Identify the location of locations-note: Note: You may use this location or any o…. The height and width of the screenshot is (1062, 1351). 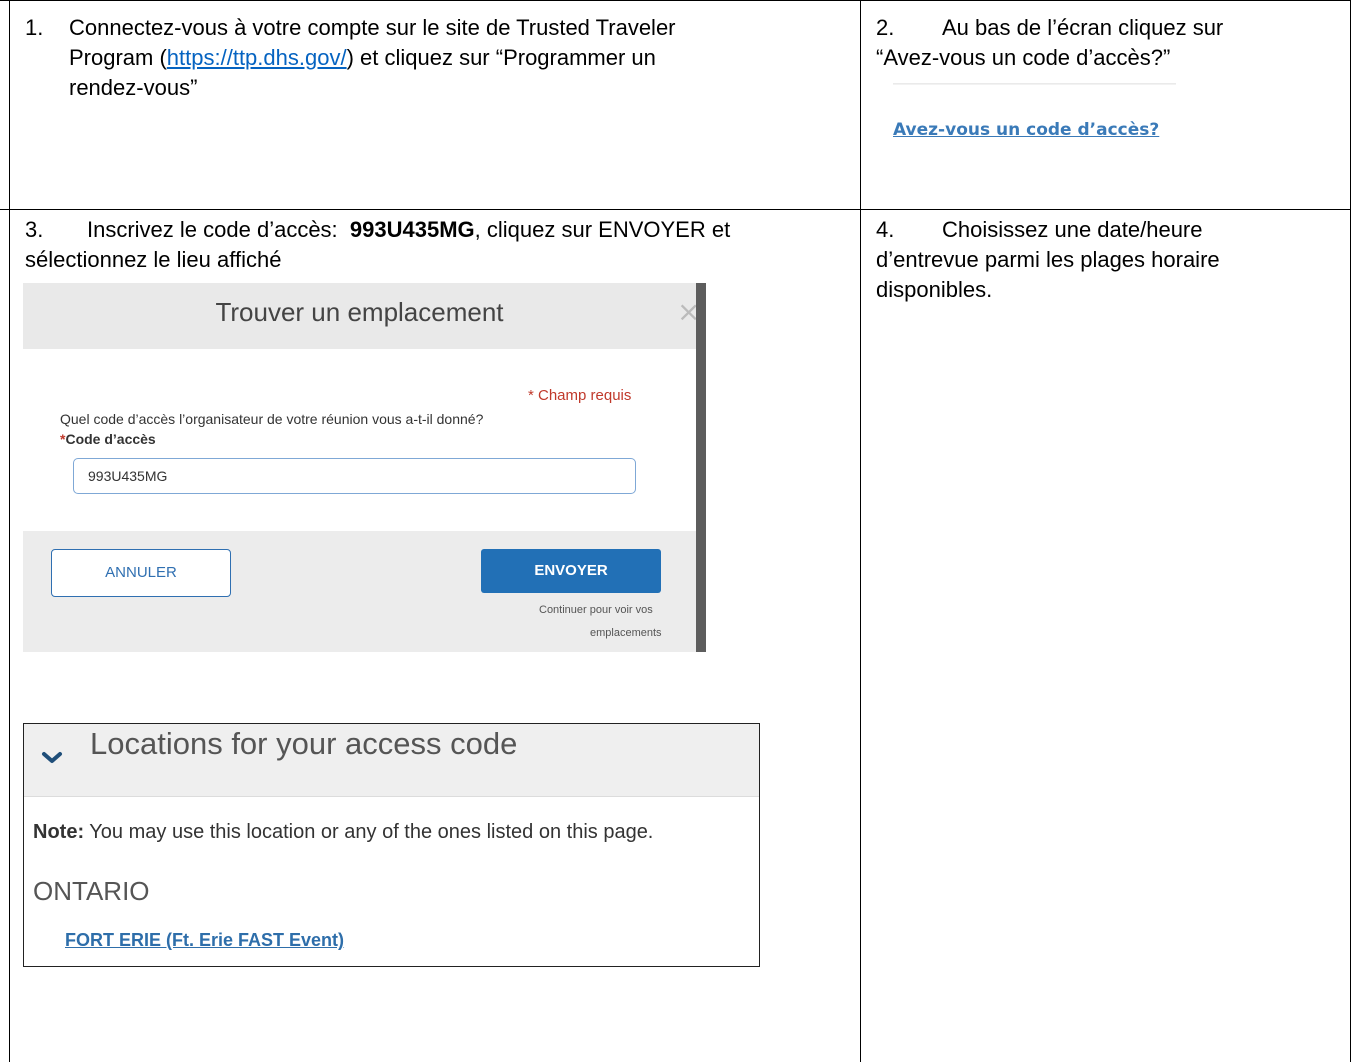
(343, 832).